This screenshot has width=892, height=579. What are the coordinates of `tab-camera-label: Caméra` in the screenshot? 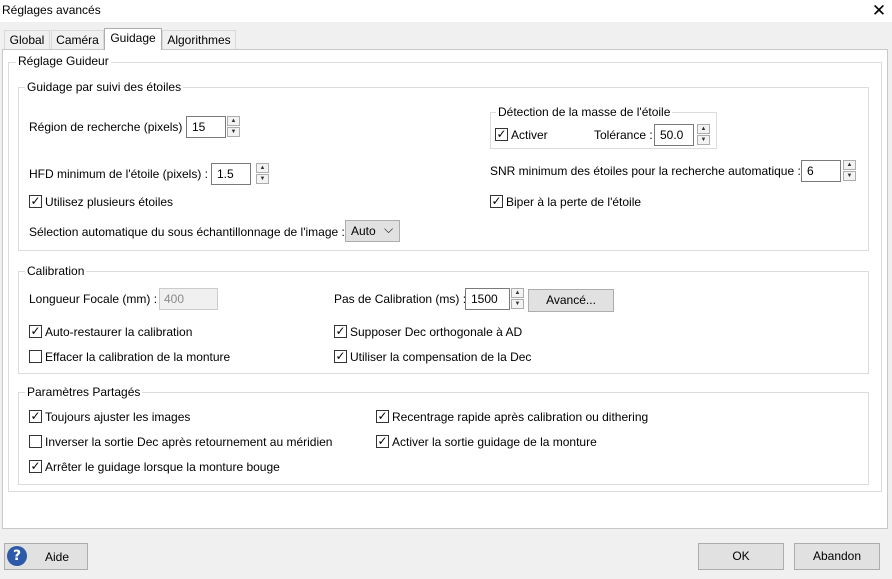 It's located at (77, 40).